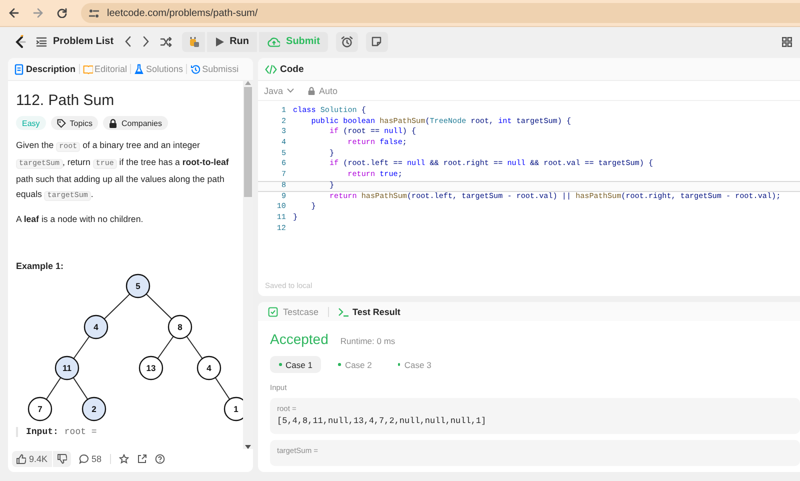 The image size is (800, 481). What do you see at coordinates (328, 91) in the screenshot?
I see `autosave-mode: Auto` at bounding box center [328, 91].